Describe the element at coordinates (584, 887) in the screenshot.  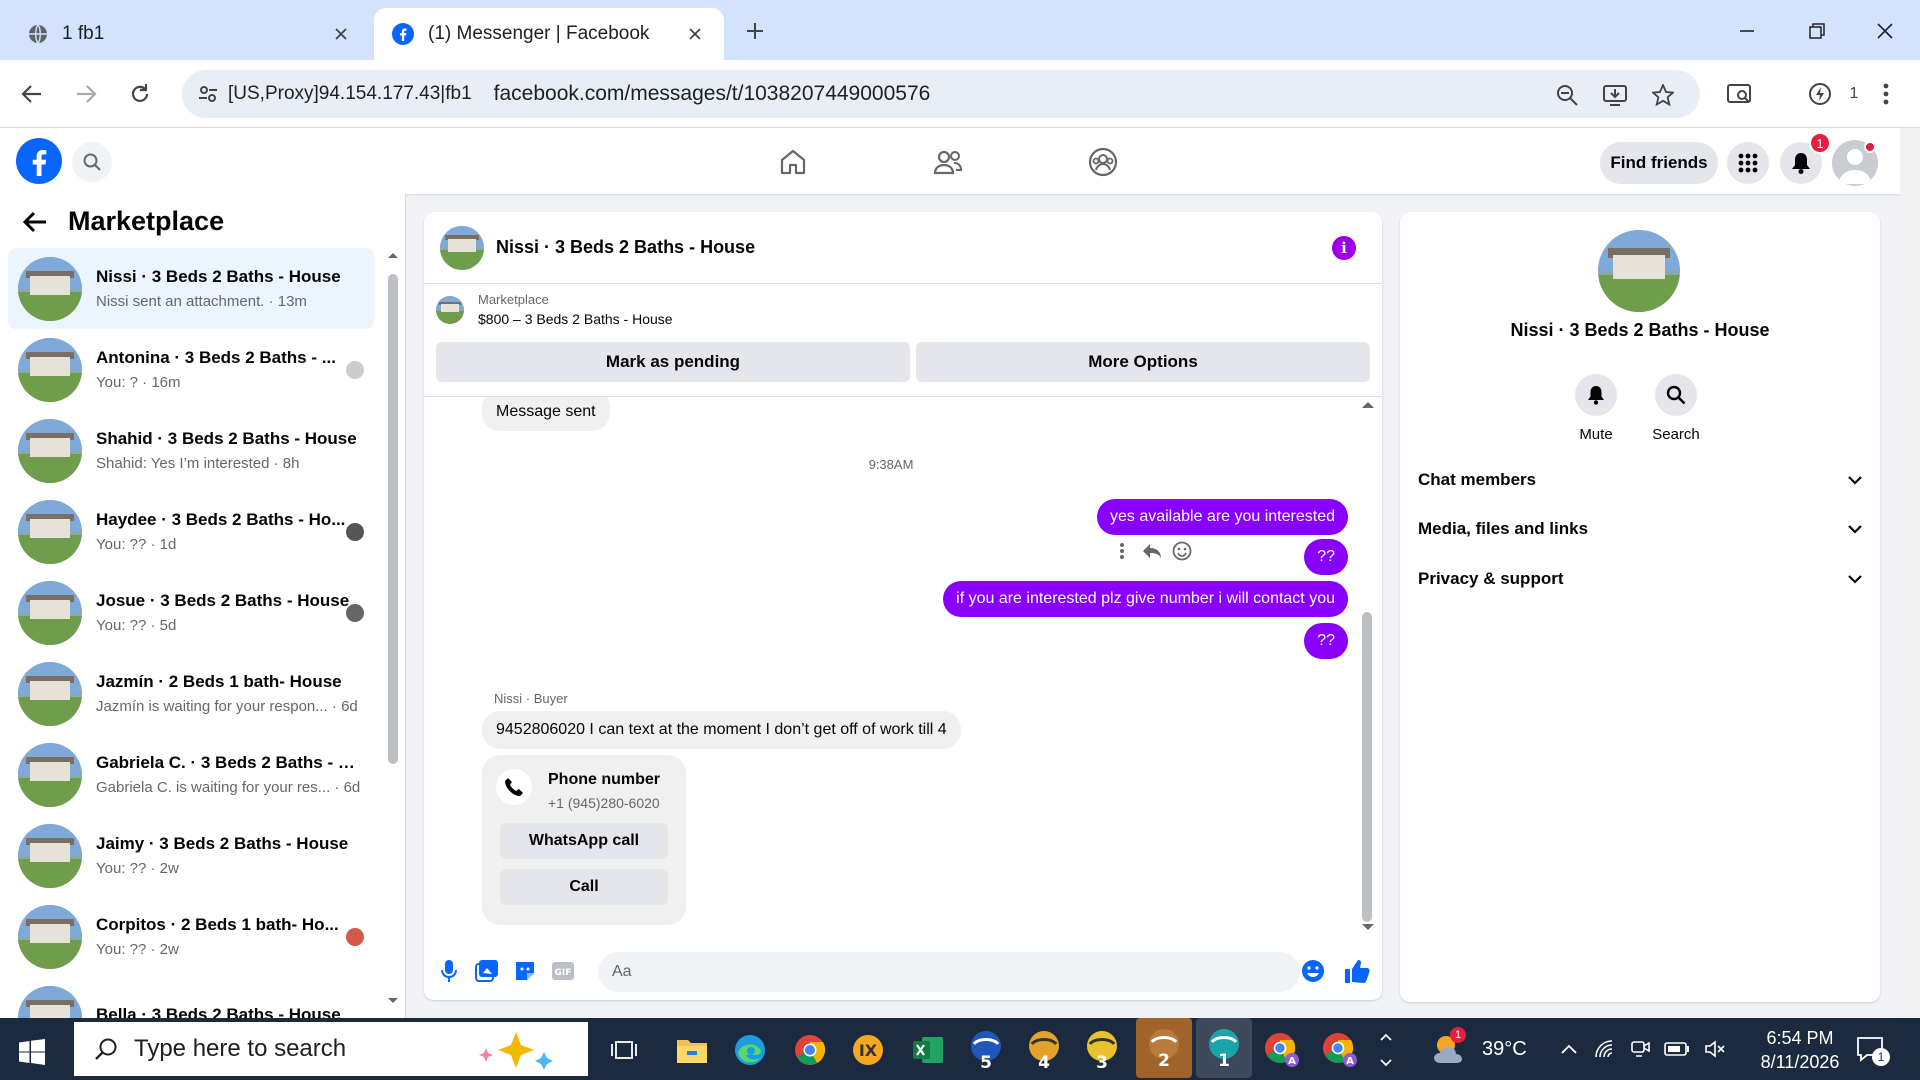
I see `call-button: Call` at that location.